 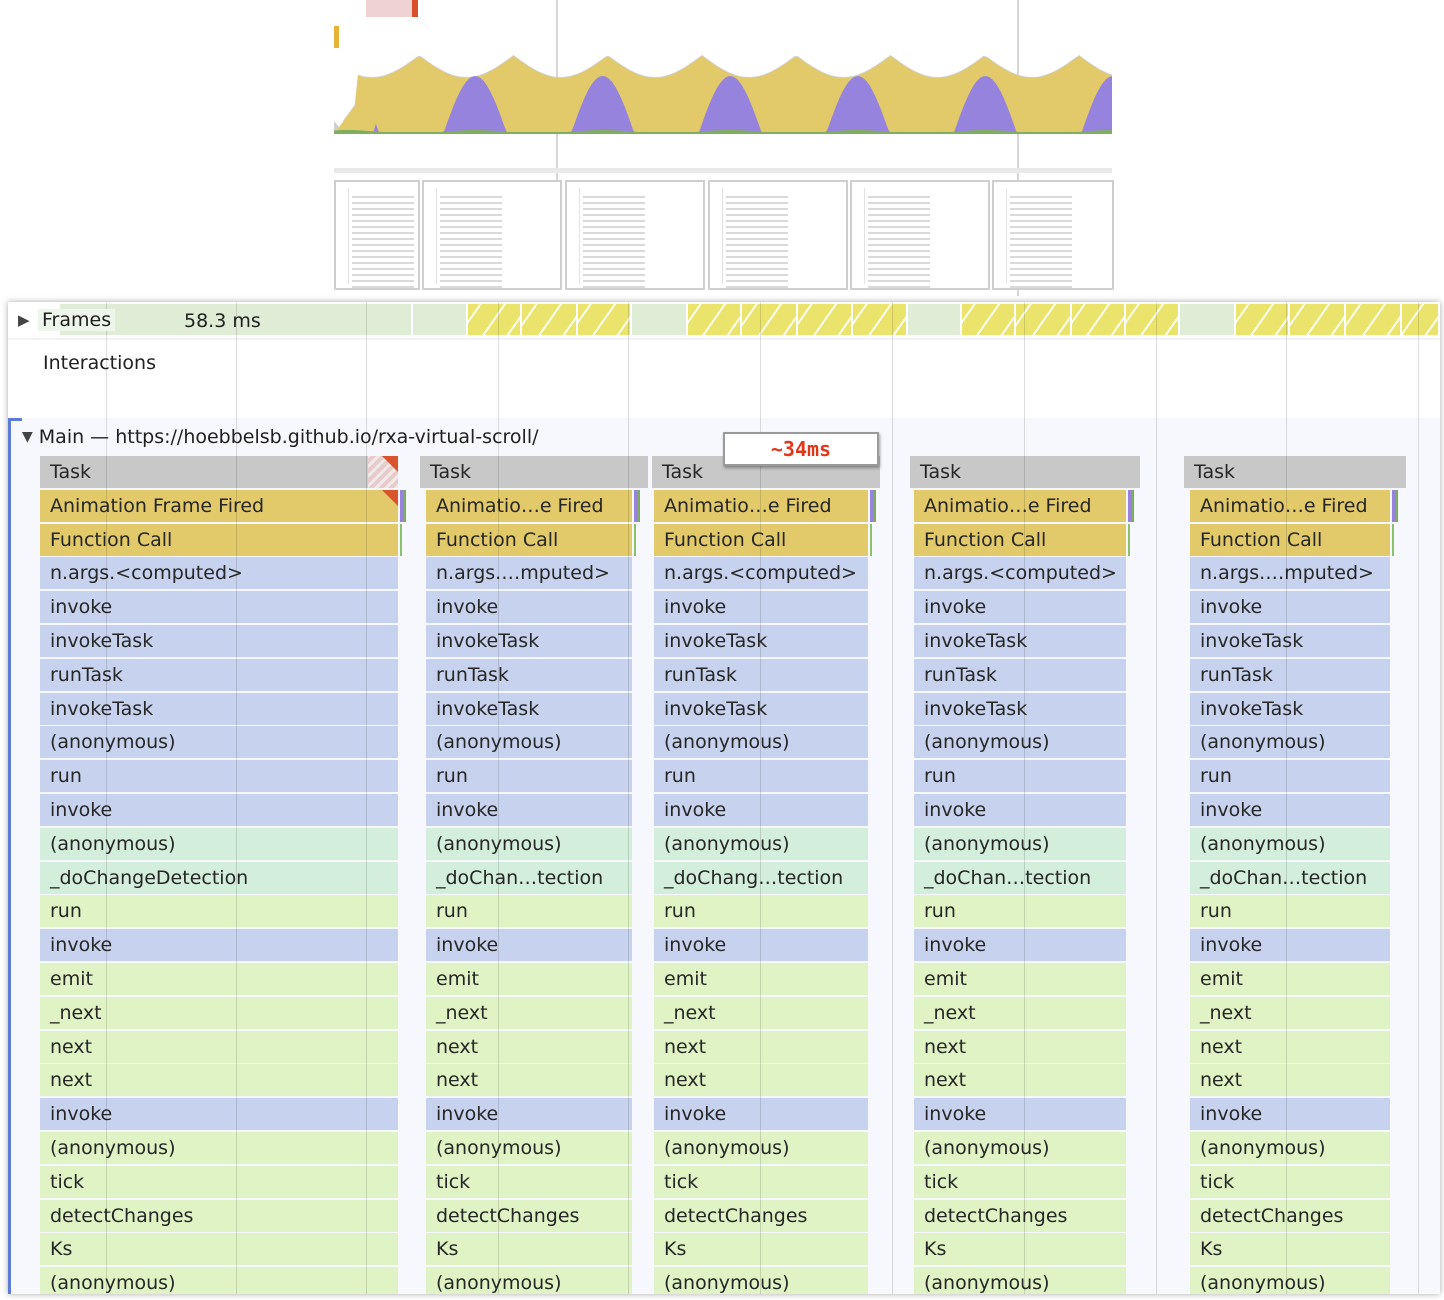 I want to click on flame-entry: _doChang…tection, so click(x=761, y=877).